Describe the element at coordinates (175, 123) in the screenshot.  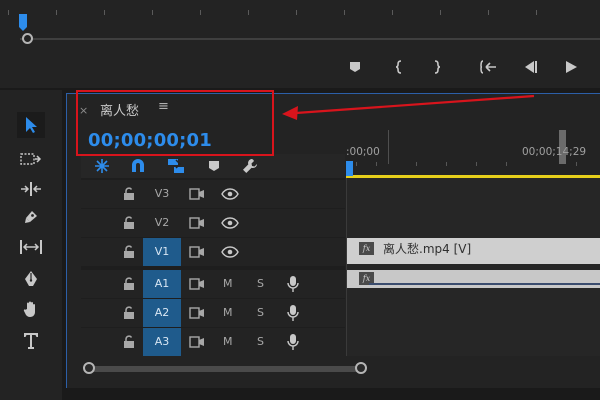
I see `annotation-highlight-box` at that location.